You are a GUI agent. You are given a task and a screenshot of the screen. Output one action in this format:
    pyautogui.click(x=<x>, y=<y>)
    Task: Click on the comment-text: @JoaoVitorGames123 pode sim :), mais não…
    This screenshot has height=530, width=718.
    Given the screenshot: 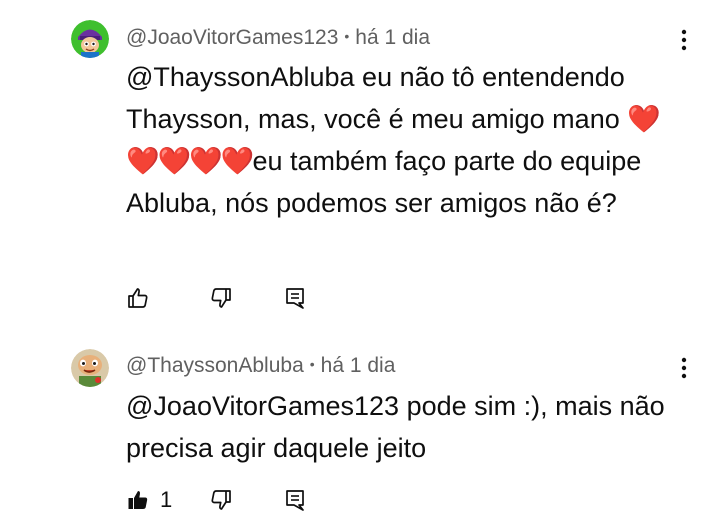 What is the action you would take?
    pyautogui.click(x=406, y=427)
    